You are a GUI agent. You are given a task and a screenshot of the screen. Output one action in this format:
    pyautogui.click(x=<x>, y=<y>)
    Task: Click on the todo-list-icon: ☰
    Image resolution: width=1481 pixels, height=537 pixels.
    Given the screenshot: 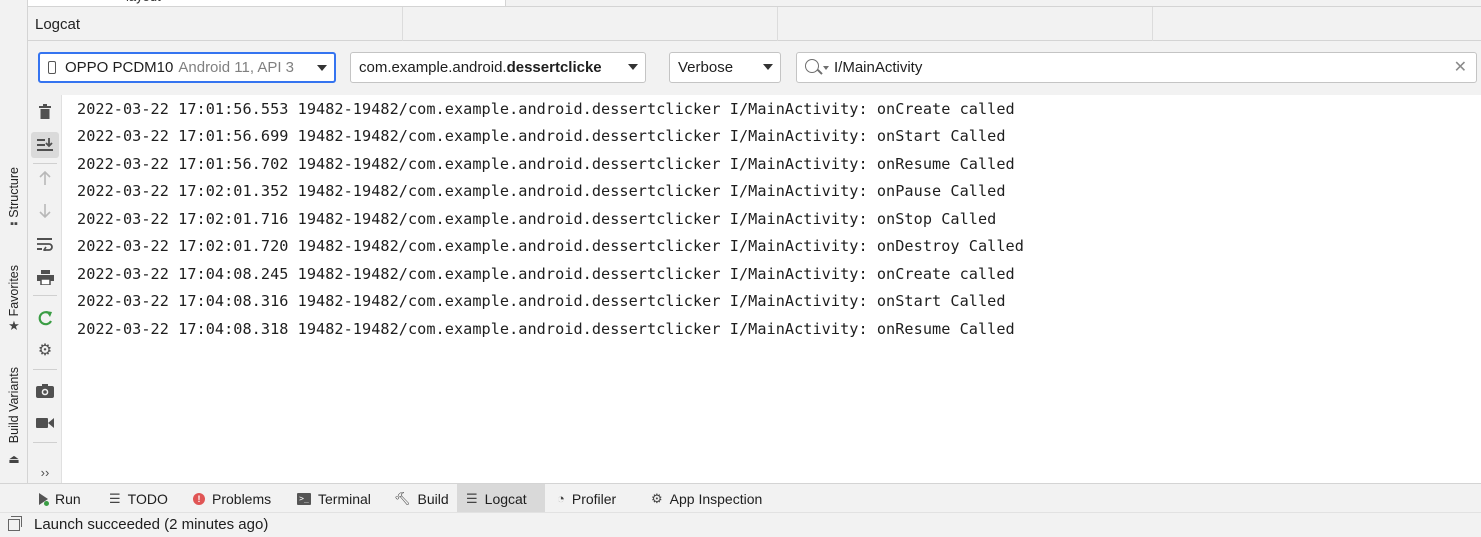 What is the action you would take?
    pyautogui.click(x=115, y=498)
    